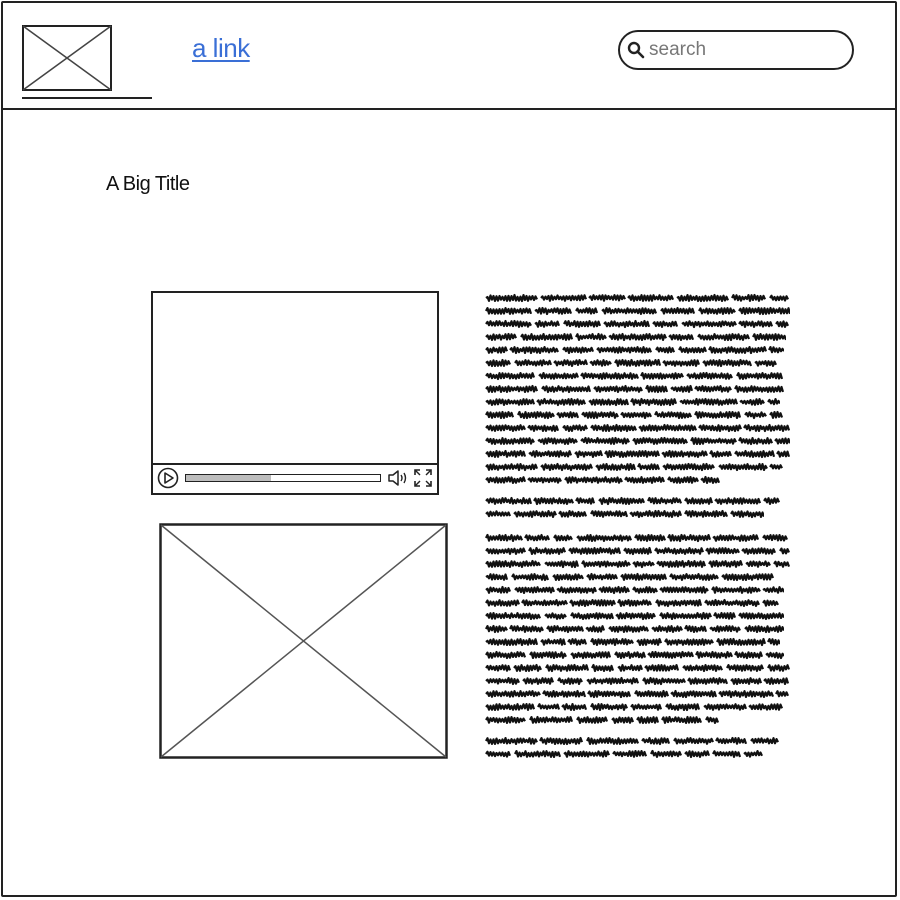 Image resolution: width=900 pixels, height=900 pixels. What do you see at coordinates (147, 184) in the screenshot?
I see `page-title: A Big Title` at bounding box center [147, 184].